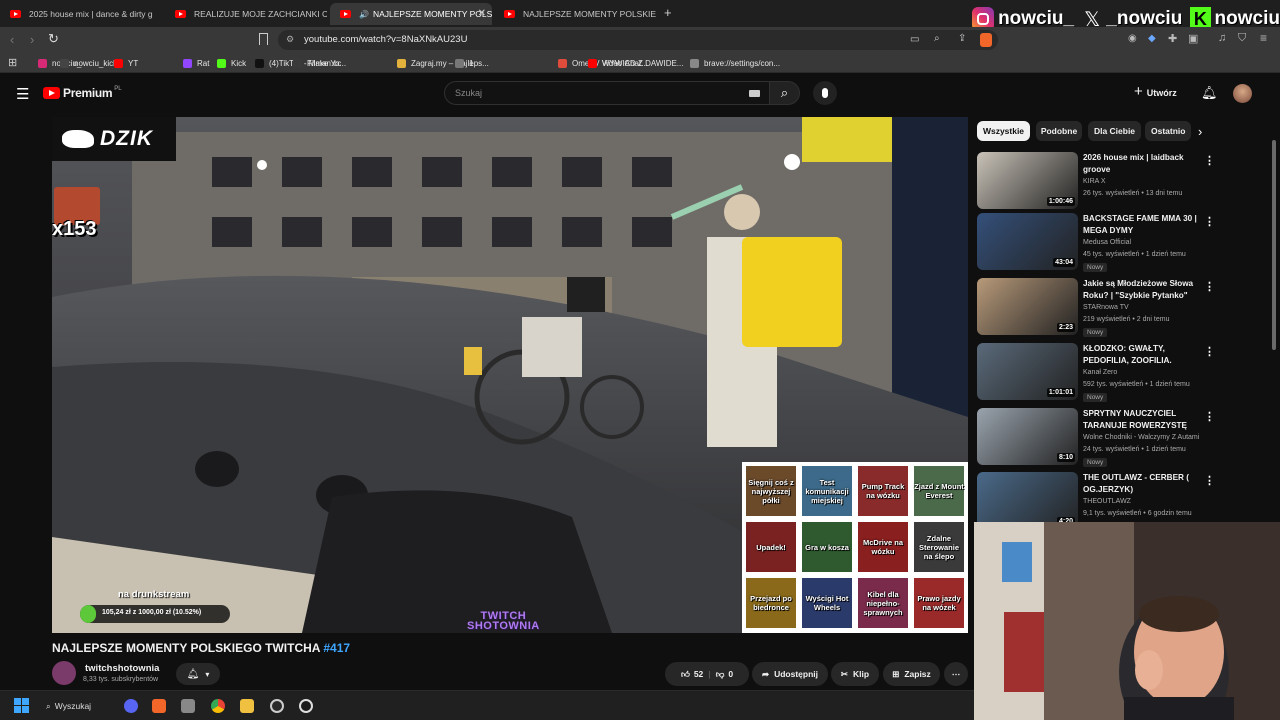 The width and height of the screenshot is (1280, 720). Describe the element at coordinates (459, 63) in the screenshot. I see `bookmark-favicon-icon` at that location.